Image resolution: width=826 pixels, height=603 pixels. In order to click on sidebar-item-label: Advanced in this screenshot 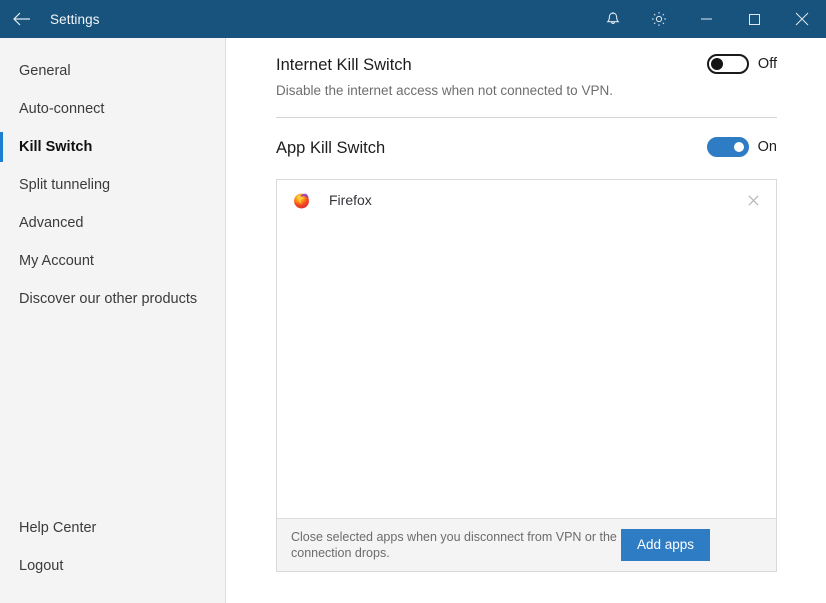, I will do `click(51, 223)`.